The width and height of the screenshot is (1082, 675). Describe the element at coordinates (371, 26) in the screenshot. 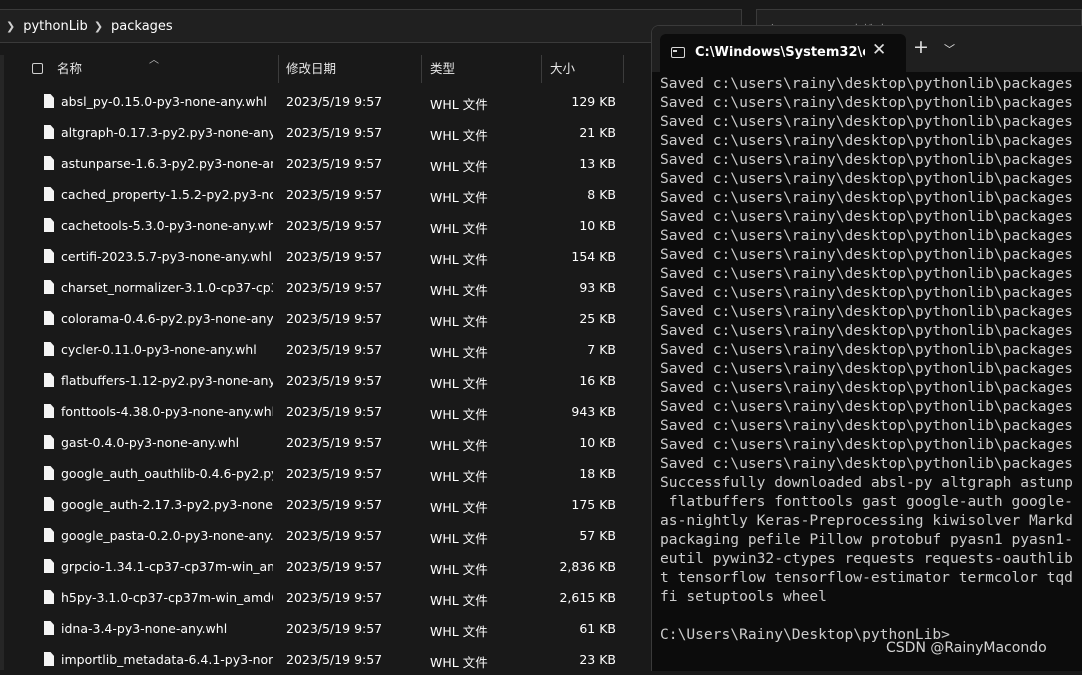

I see `address-bar: ❯ pythonLib ❯ packages` at that location.